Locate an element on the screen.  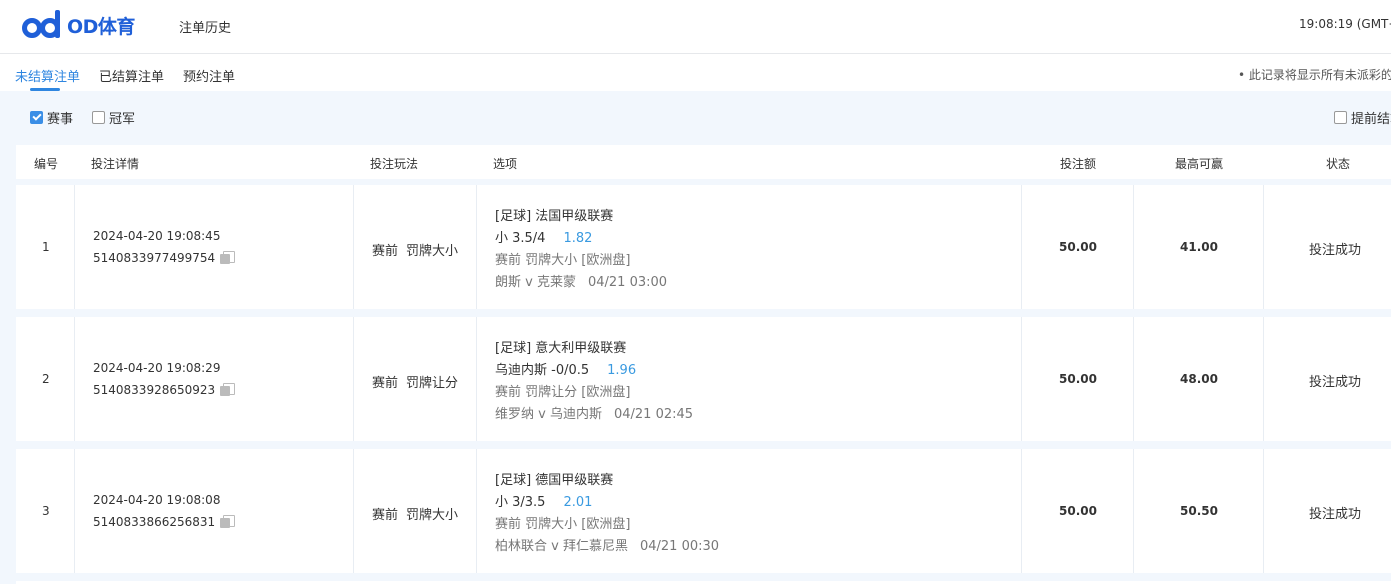
filter-event-checkbox: 赛事 is located at coordinates (51, 117).